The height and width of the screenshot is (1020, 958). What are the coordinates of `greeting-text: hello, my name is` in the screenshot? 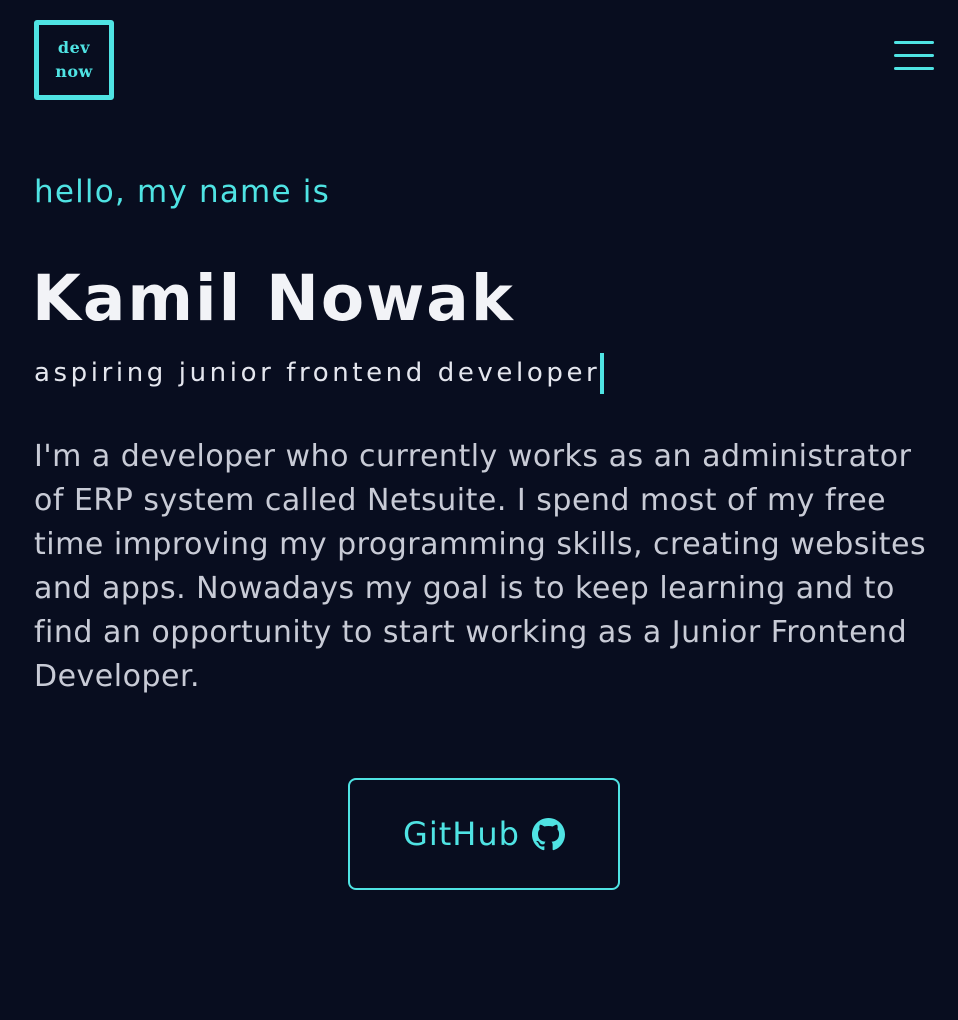 It's located at (182, 192).